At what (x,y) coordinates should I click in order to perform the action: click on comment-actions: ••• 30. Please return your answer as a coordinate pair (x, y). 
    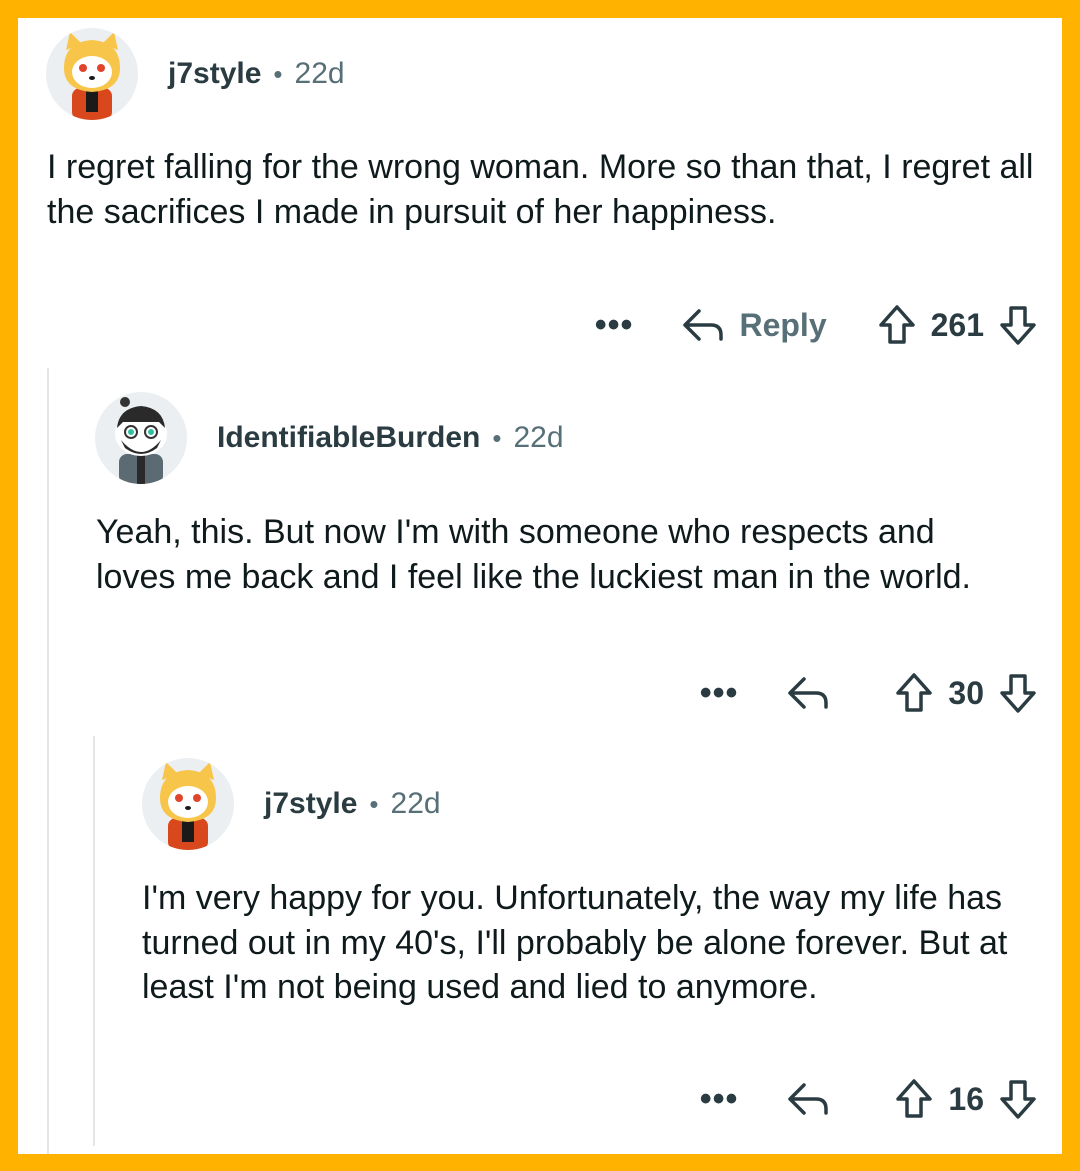
    Looking at the image, I should click on (869, 693).